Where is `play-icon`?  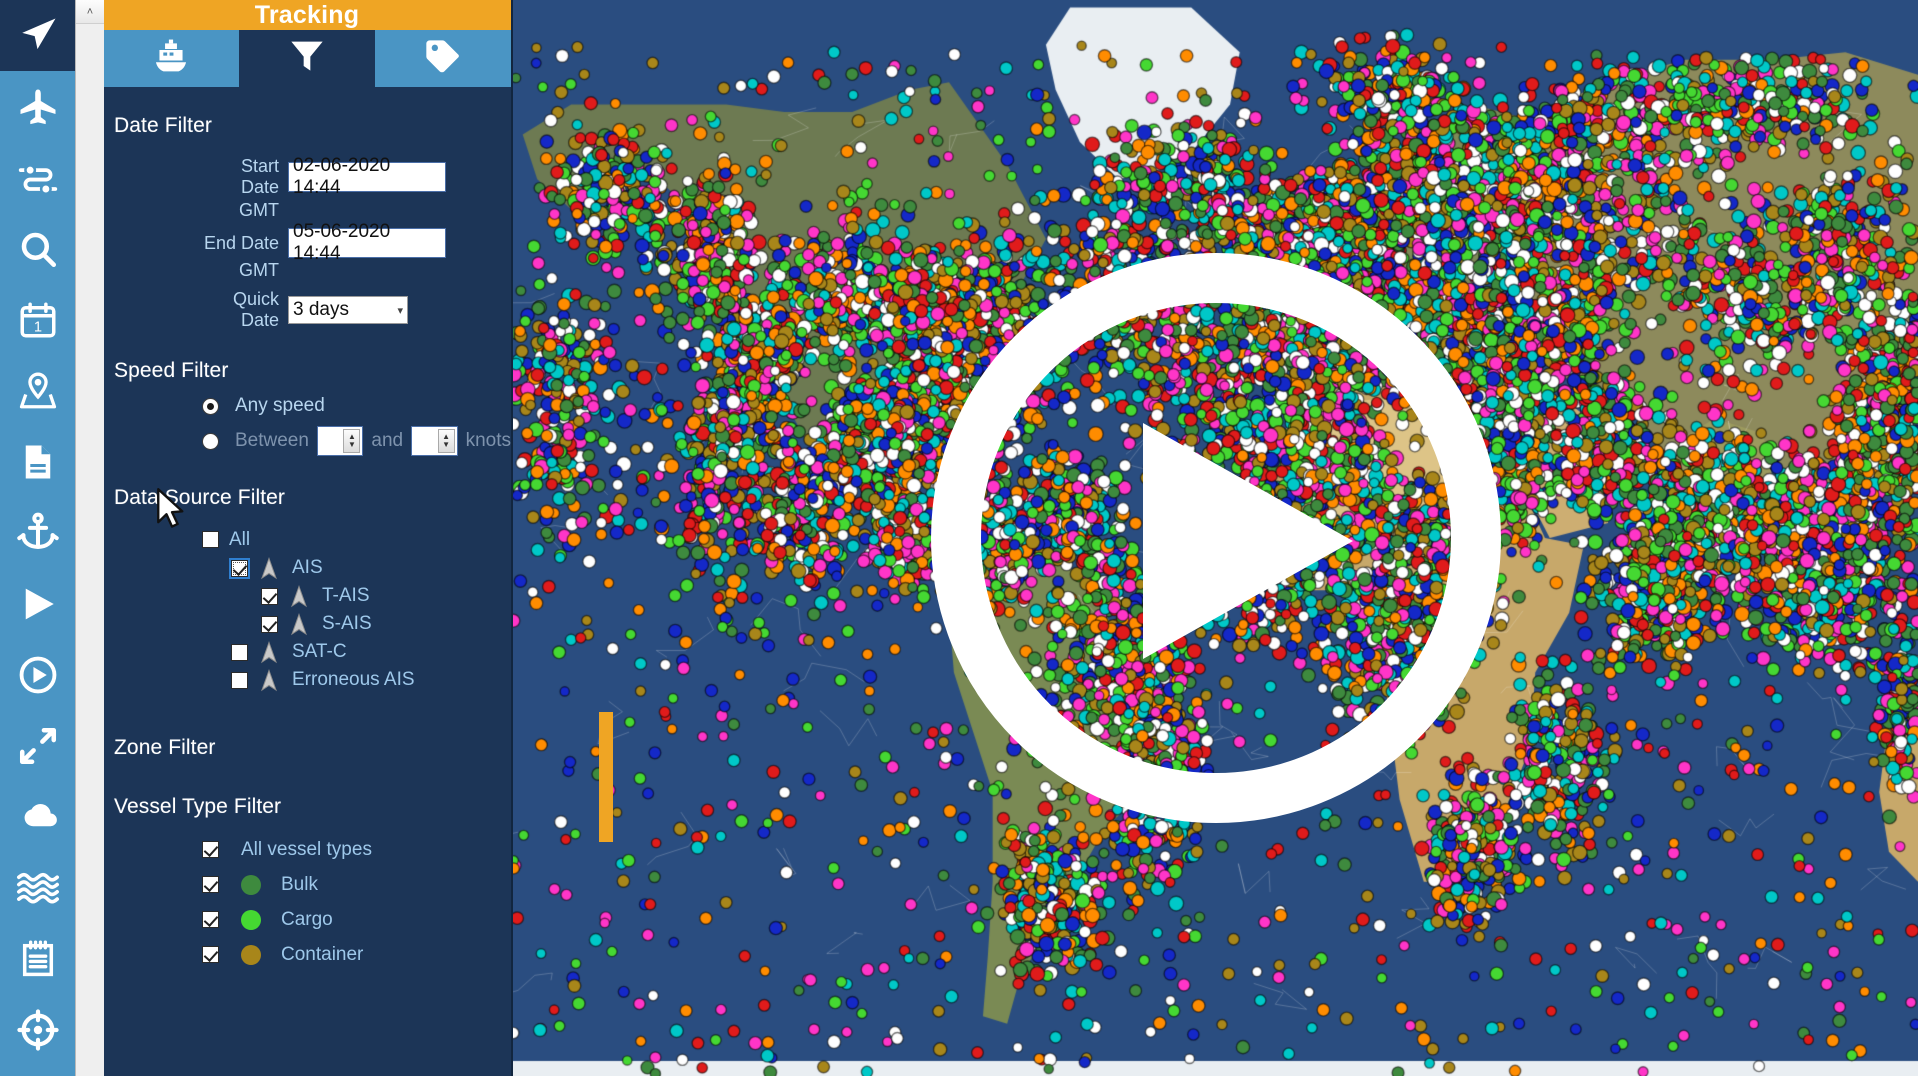 play-icon is located at coordinates (38, 604).